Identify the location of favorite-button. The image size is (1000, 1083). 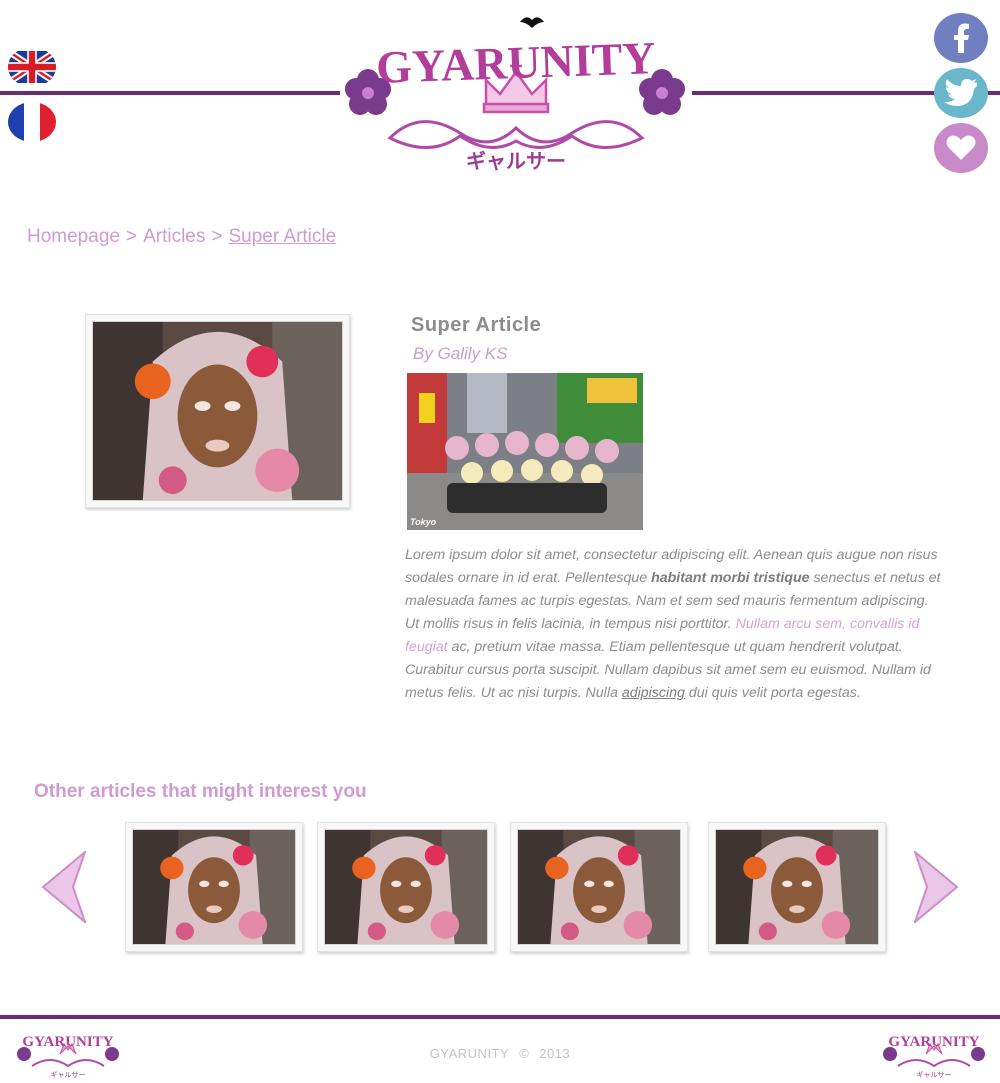
(961, 148).